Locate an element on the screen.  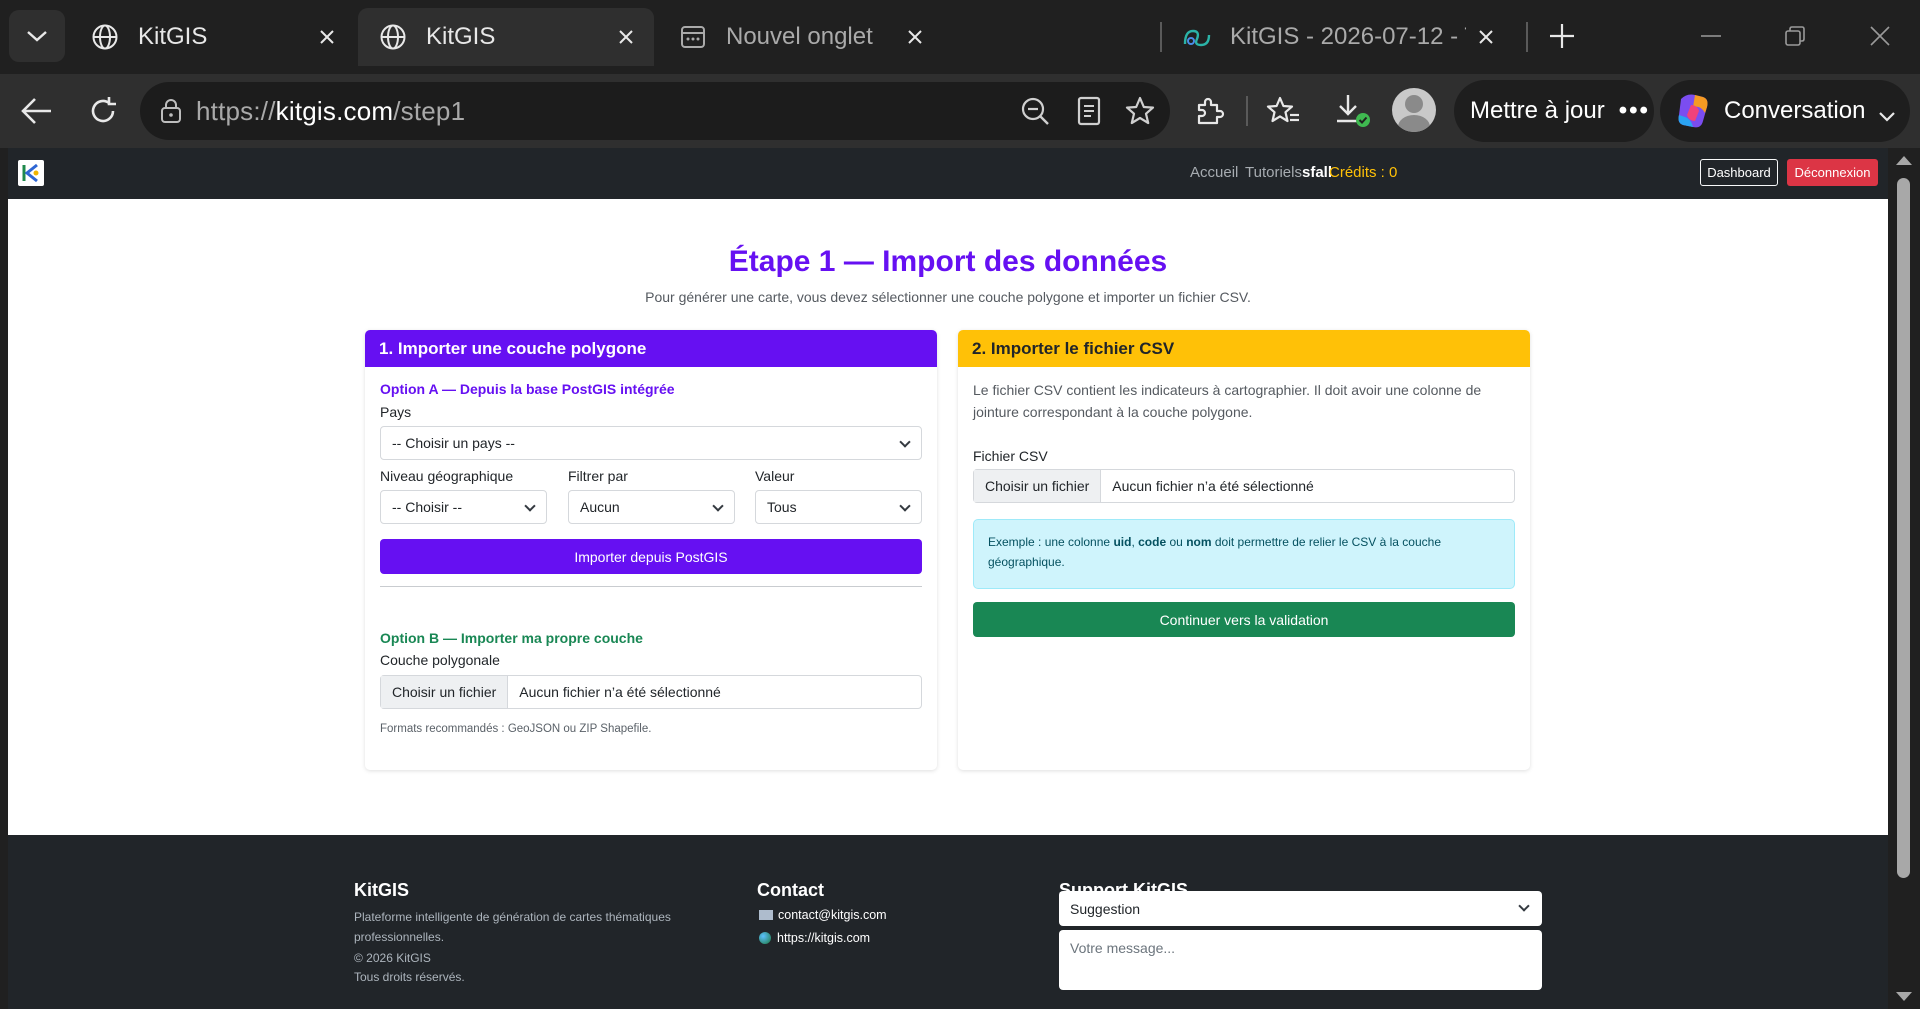
url-domain: kitgis.com is located at coordinates (334, 110).